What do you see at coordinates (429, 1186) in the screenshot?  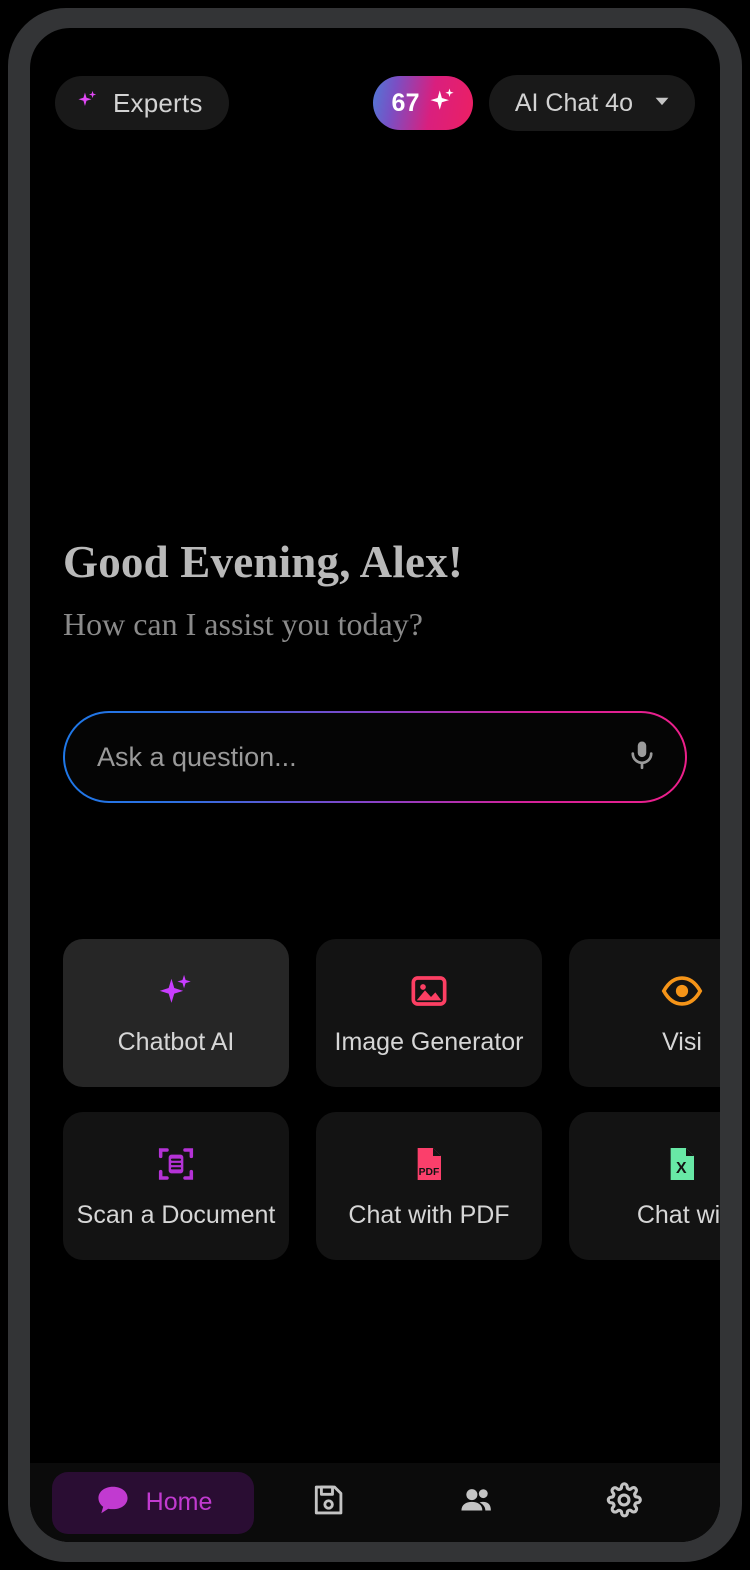 I see `feature-card-chat-with-pdf: PDF Chat with PDF` at bounding box center [429, 1186].